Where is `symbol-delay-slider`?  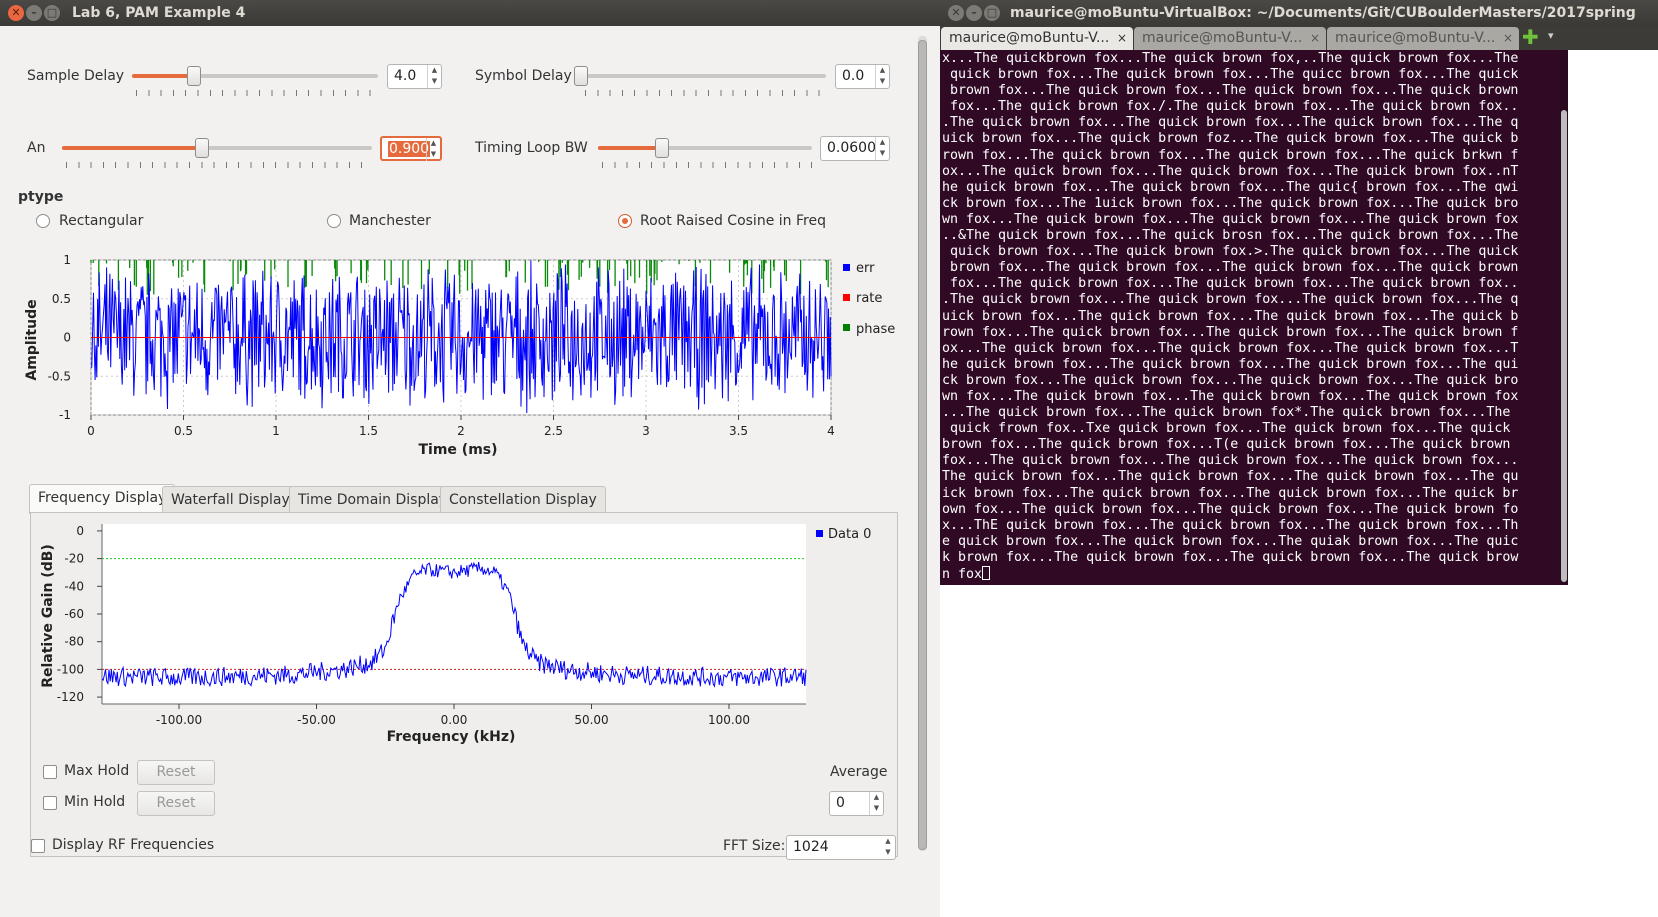 symbol-delay-slider is located at coordinates (700, 76).